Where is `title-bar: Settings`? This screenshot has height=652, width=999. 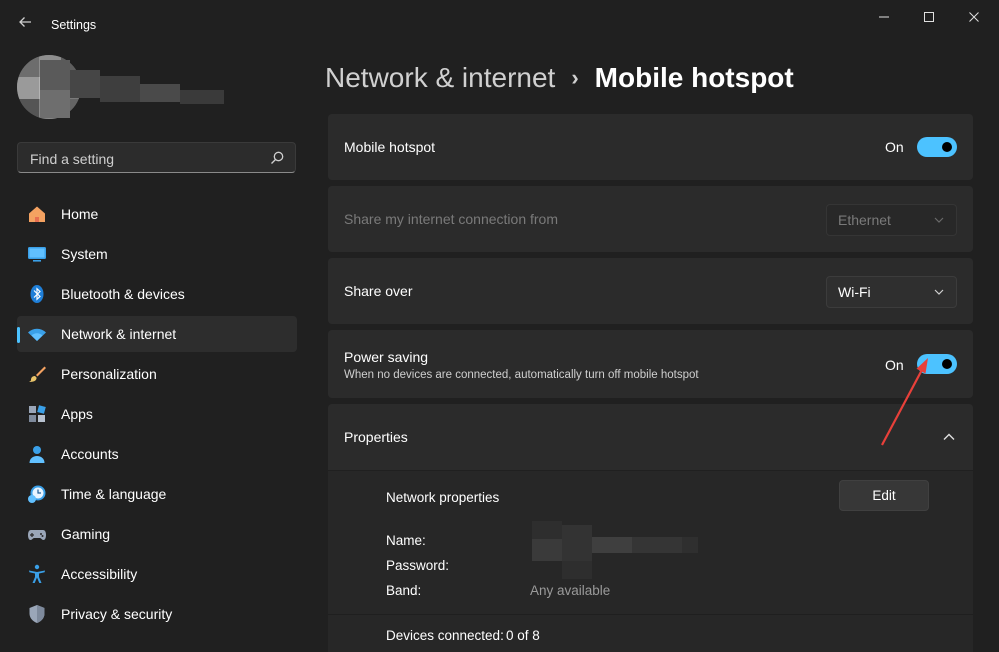 title-bar: Settings is located at coordinates (499, 25).